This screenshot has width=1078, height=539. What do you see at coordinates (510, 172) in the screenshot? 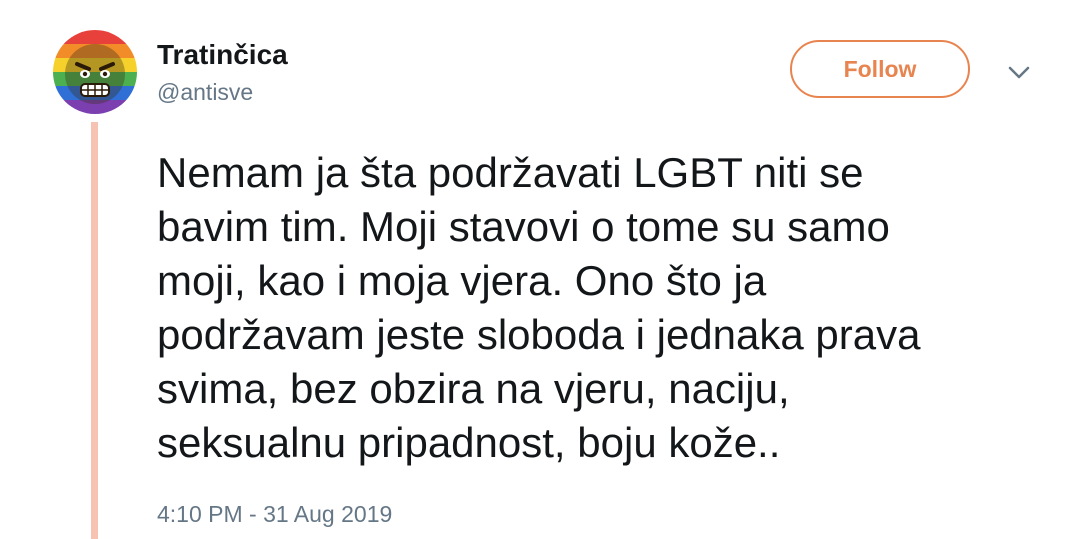
I see `tweet-text-line: Nemam ja šta podržavati LGBT niti se` at bounding box center [510, 172].